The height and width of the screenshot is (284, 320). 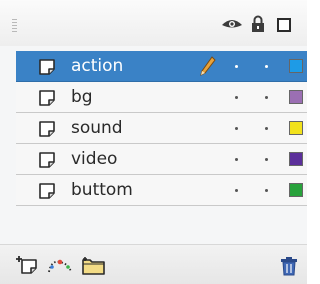 What do you see at coordinates (94, 266) in the screenshot?
I see `new-folder-icon` at bounding box center [94, 266].